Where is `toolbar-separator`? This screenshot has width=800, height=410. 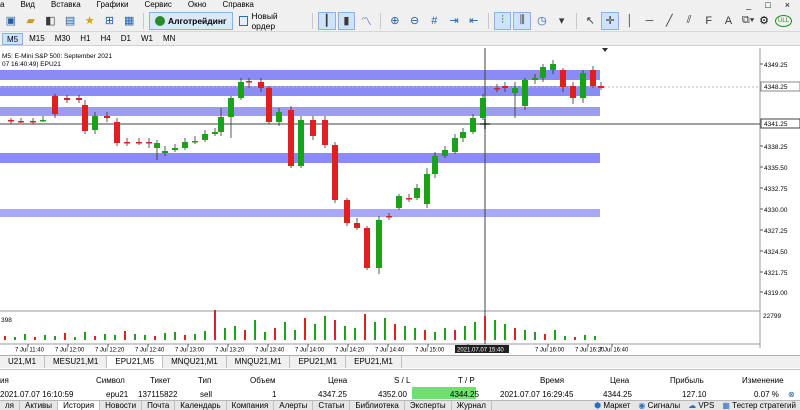 toolbar-separator is located at coordinates (312, 20).